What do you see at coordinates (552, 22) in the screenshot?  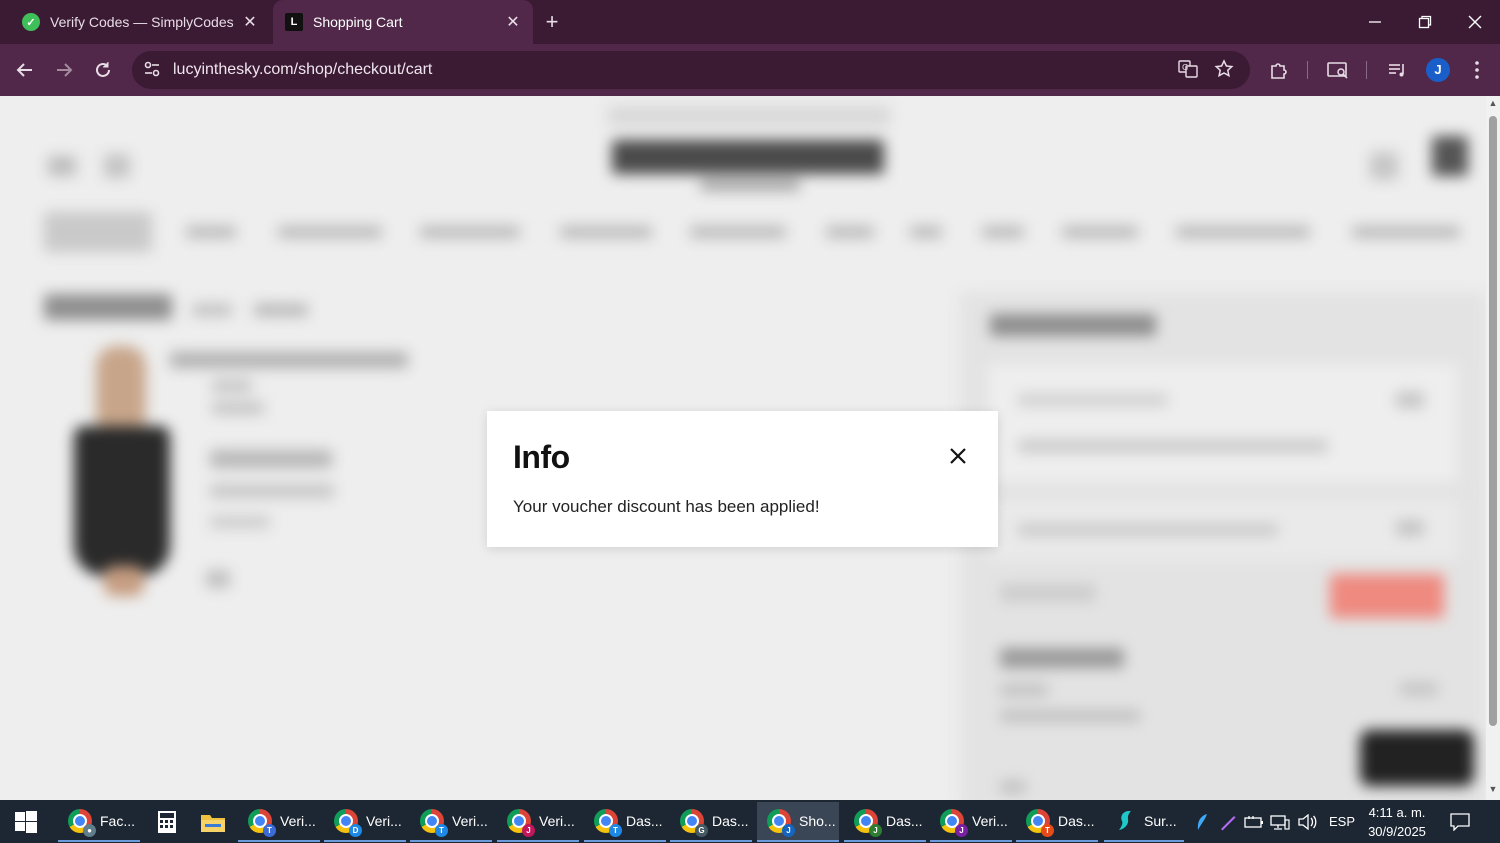 I see `new-tab-button: +` at bounding box center [552, 22].